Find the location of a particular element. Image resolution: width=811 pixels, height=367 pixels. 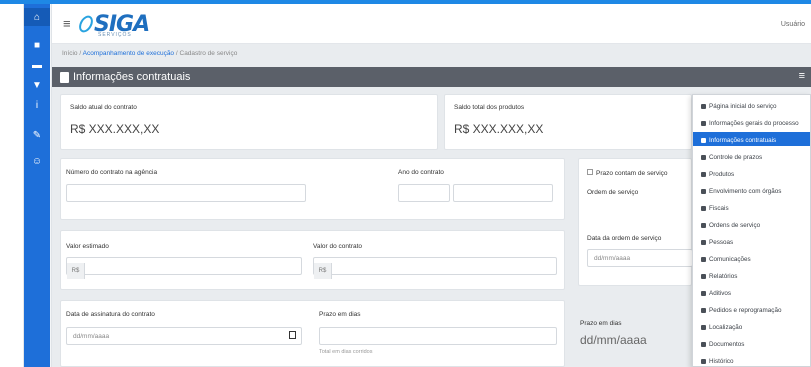

menu-item-aditivos: Aditivos is located at coordinates (751, 292).